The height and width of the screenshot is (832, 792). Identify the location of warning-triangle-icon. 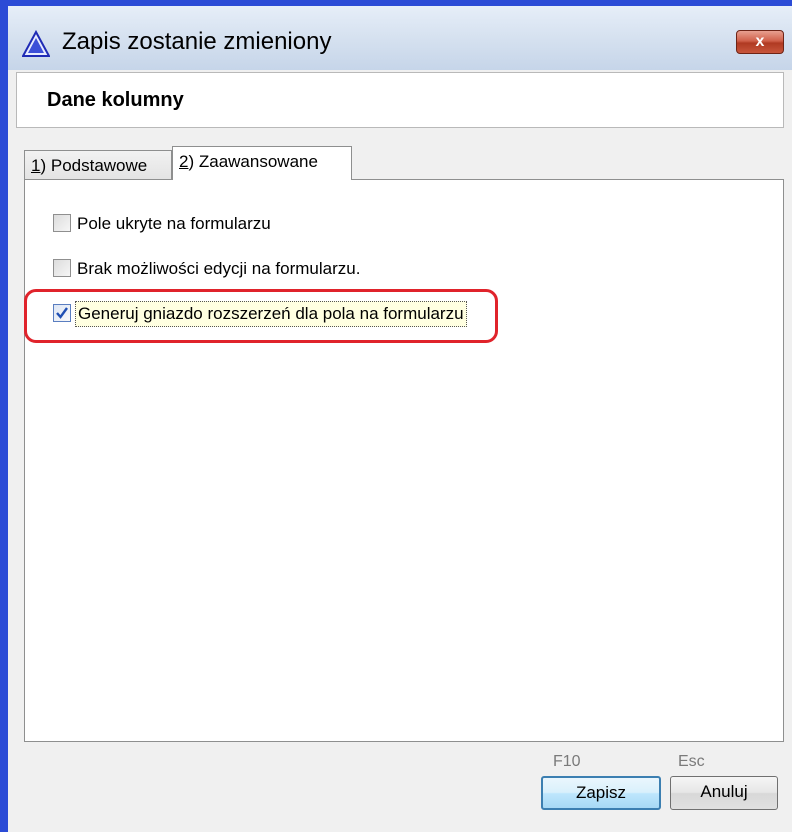
(36, 43).